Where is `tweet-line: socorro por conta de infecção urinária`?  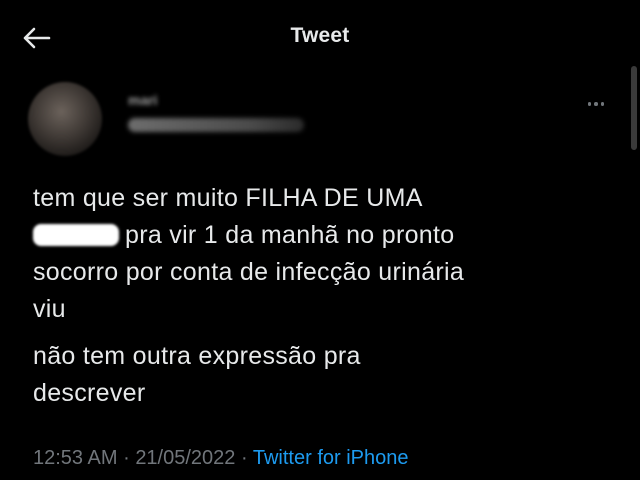 tweet-line: socorro por conta de infecção urinária is located at coordinates (249, 272).